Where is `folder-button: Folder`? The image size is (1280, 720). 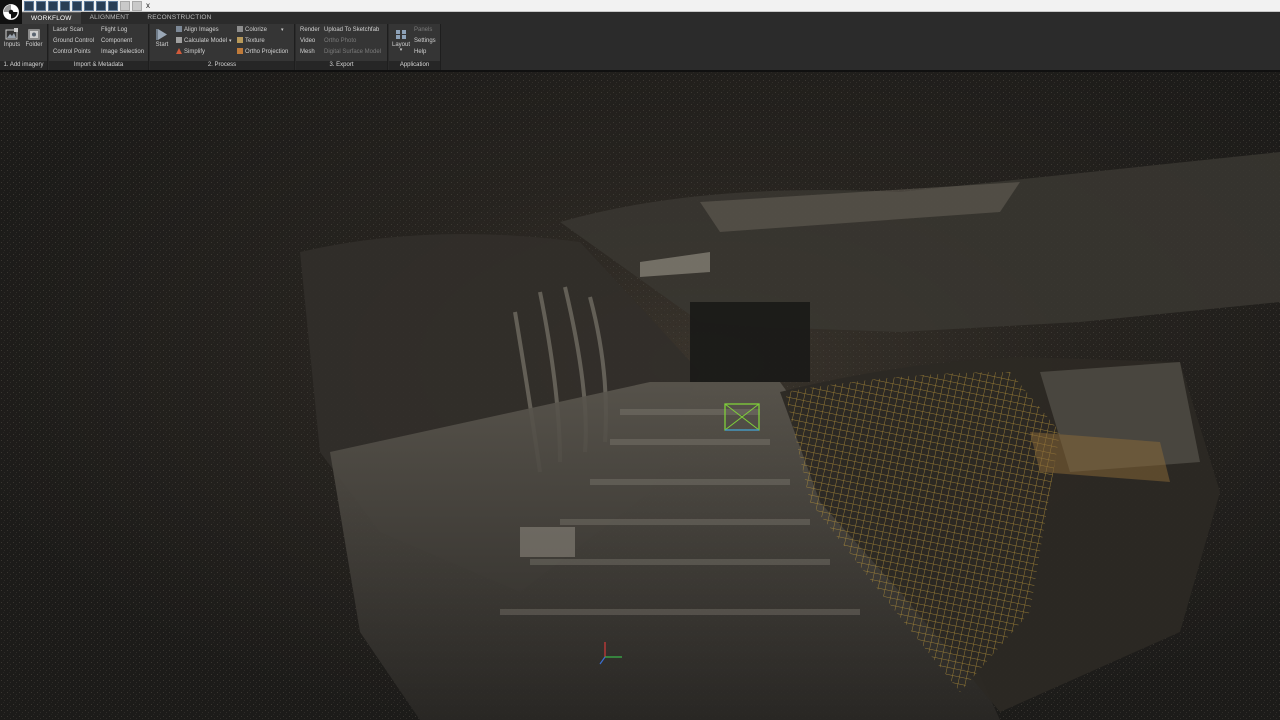
folder-button: Folder is located at coordinates (34, 38).